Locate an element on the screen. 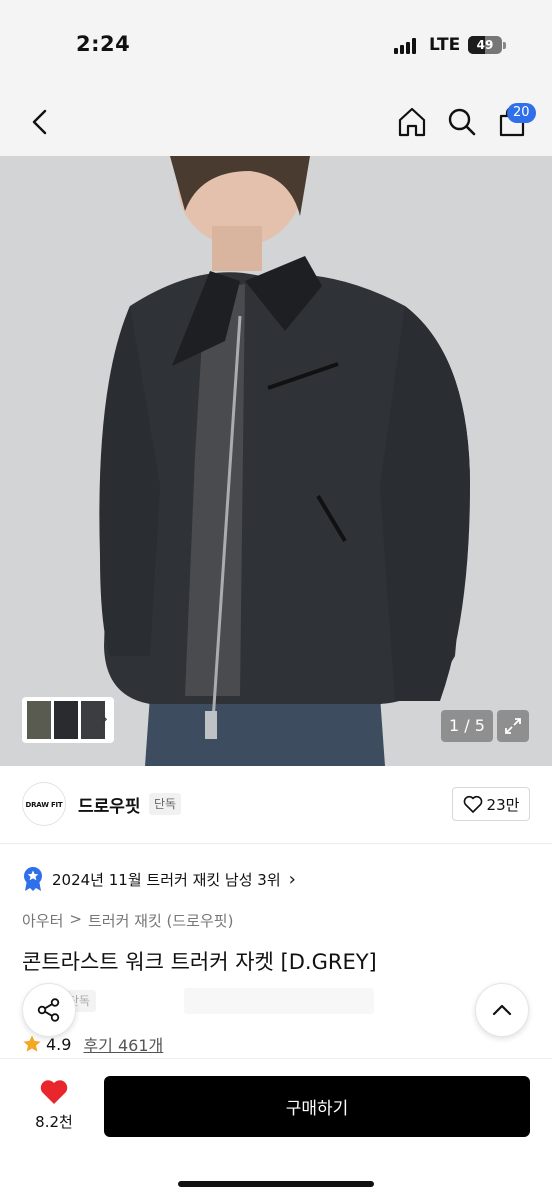  top-navigation is located at coordinates (276, 122).